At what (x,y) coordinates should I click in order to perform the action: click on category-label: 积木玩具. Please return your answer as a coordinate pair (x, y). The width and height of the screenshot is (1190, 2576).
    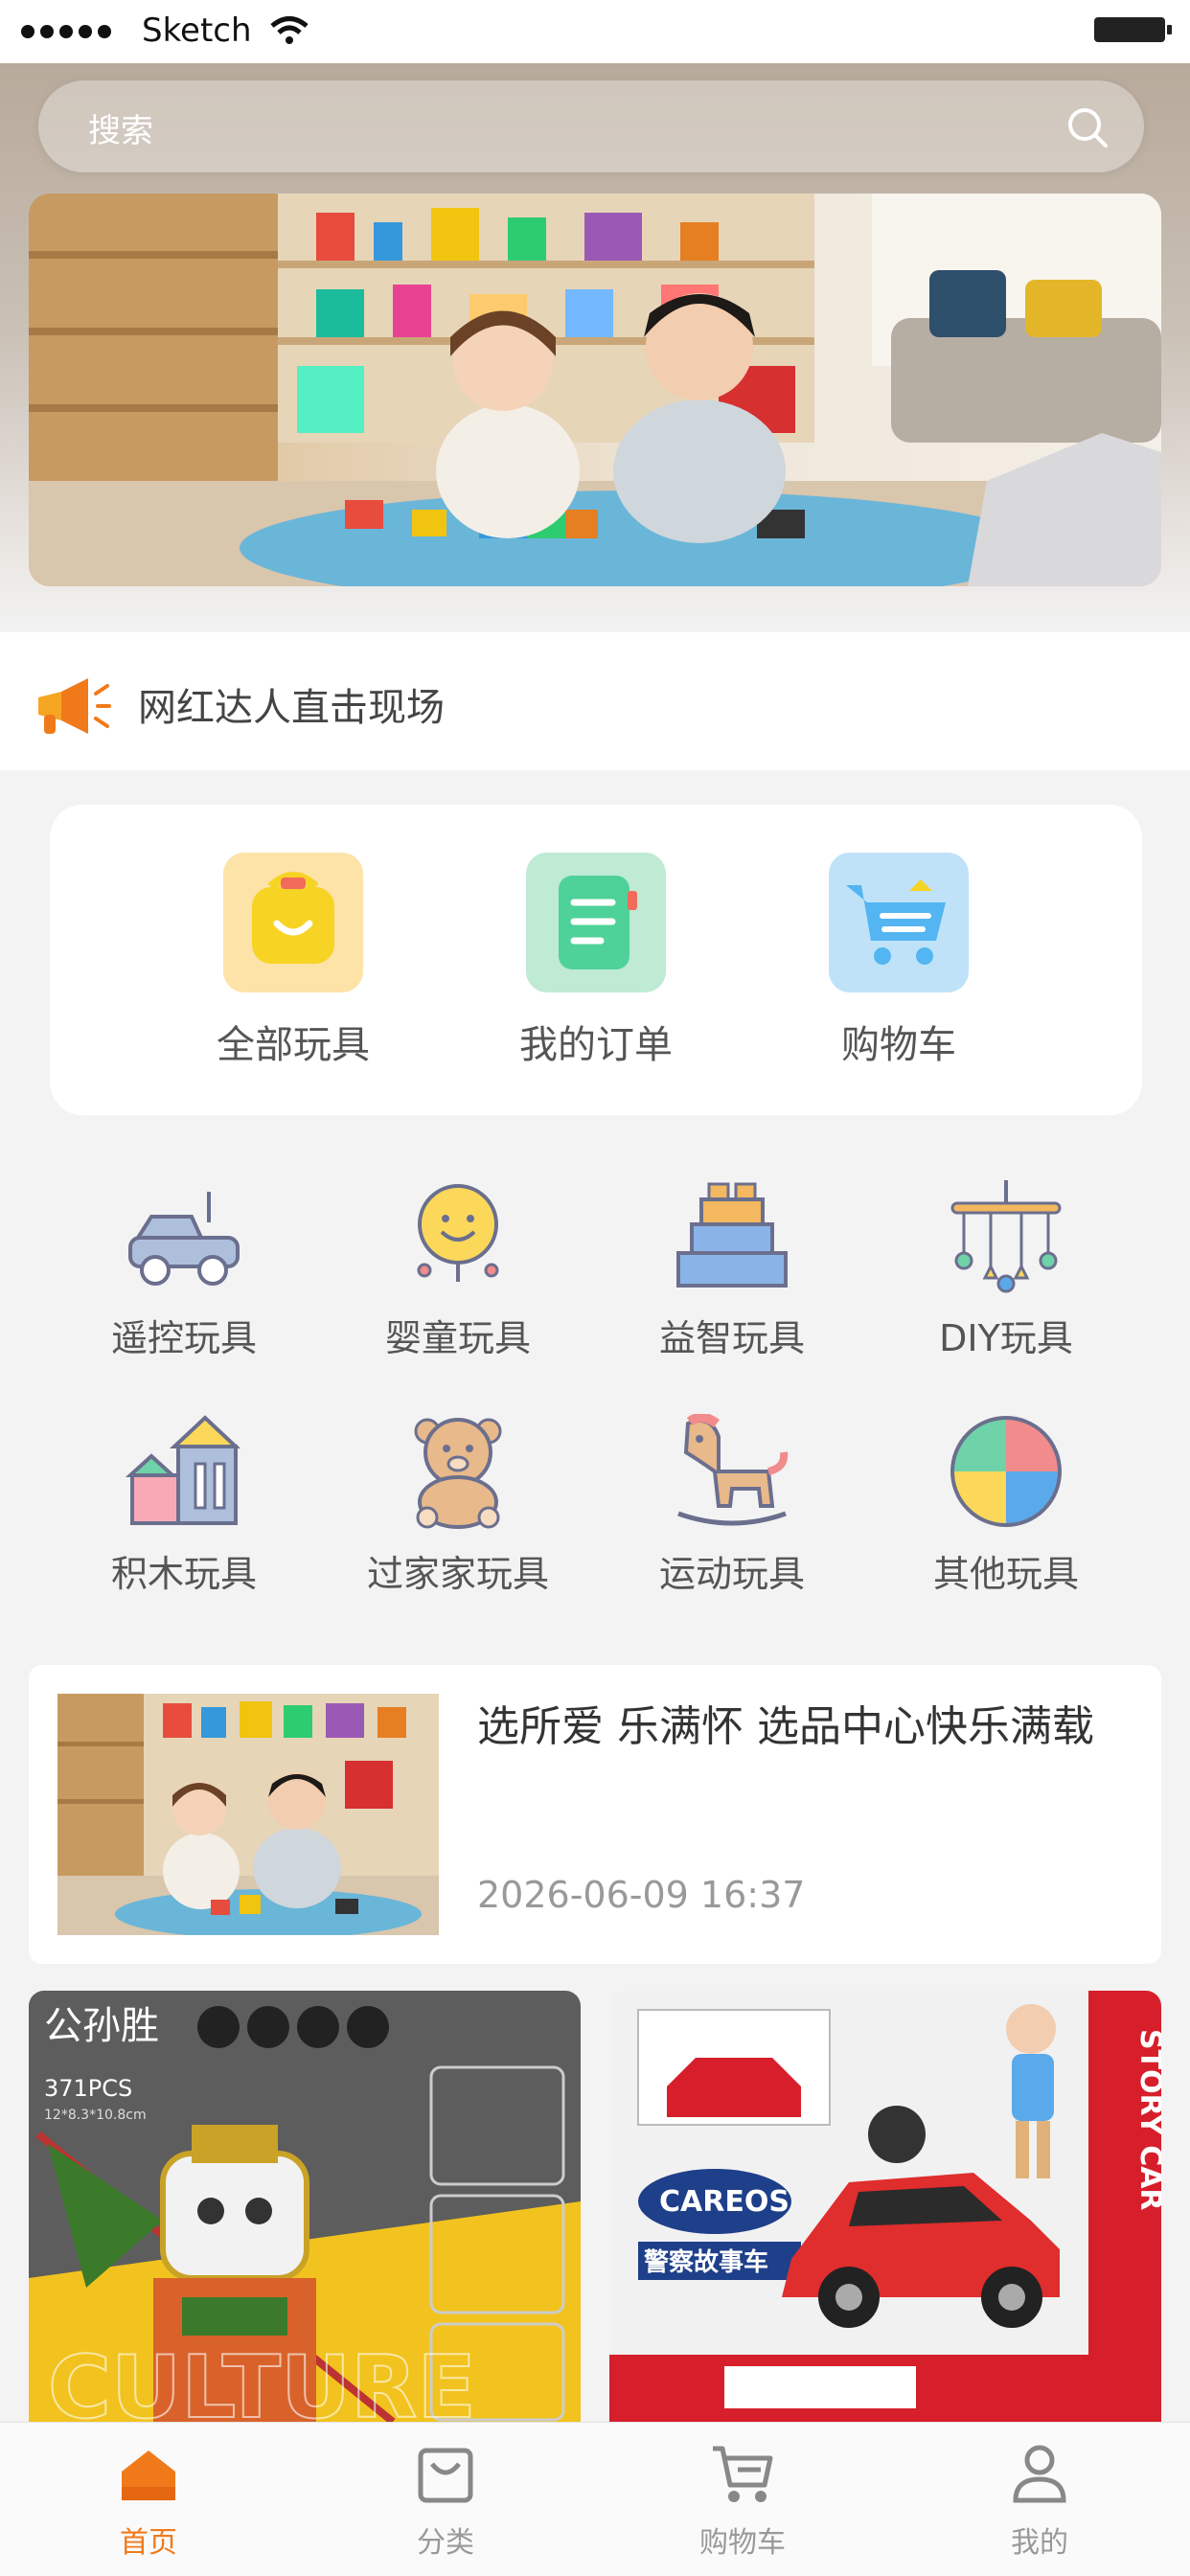
    Looking at the image, I should click on (183, 1574).